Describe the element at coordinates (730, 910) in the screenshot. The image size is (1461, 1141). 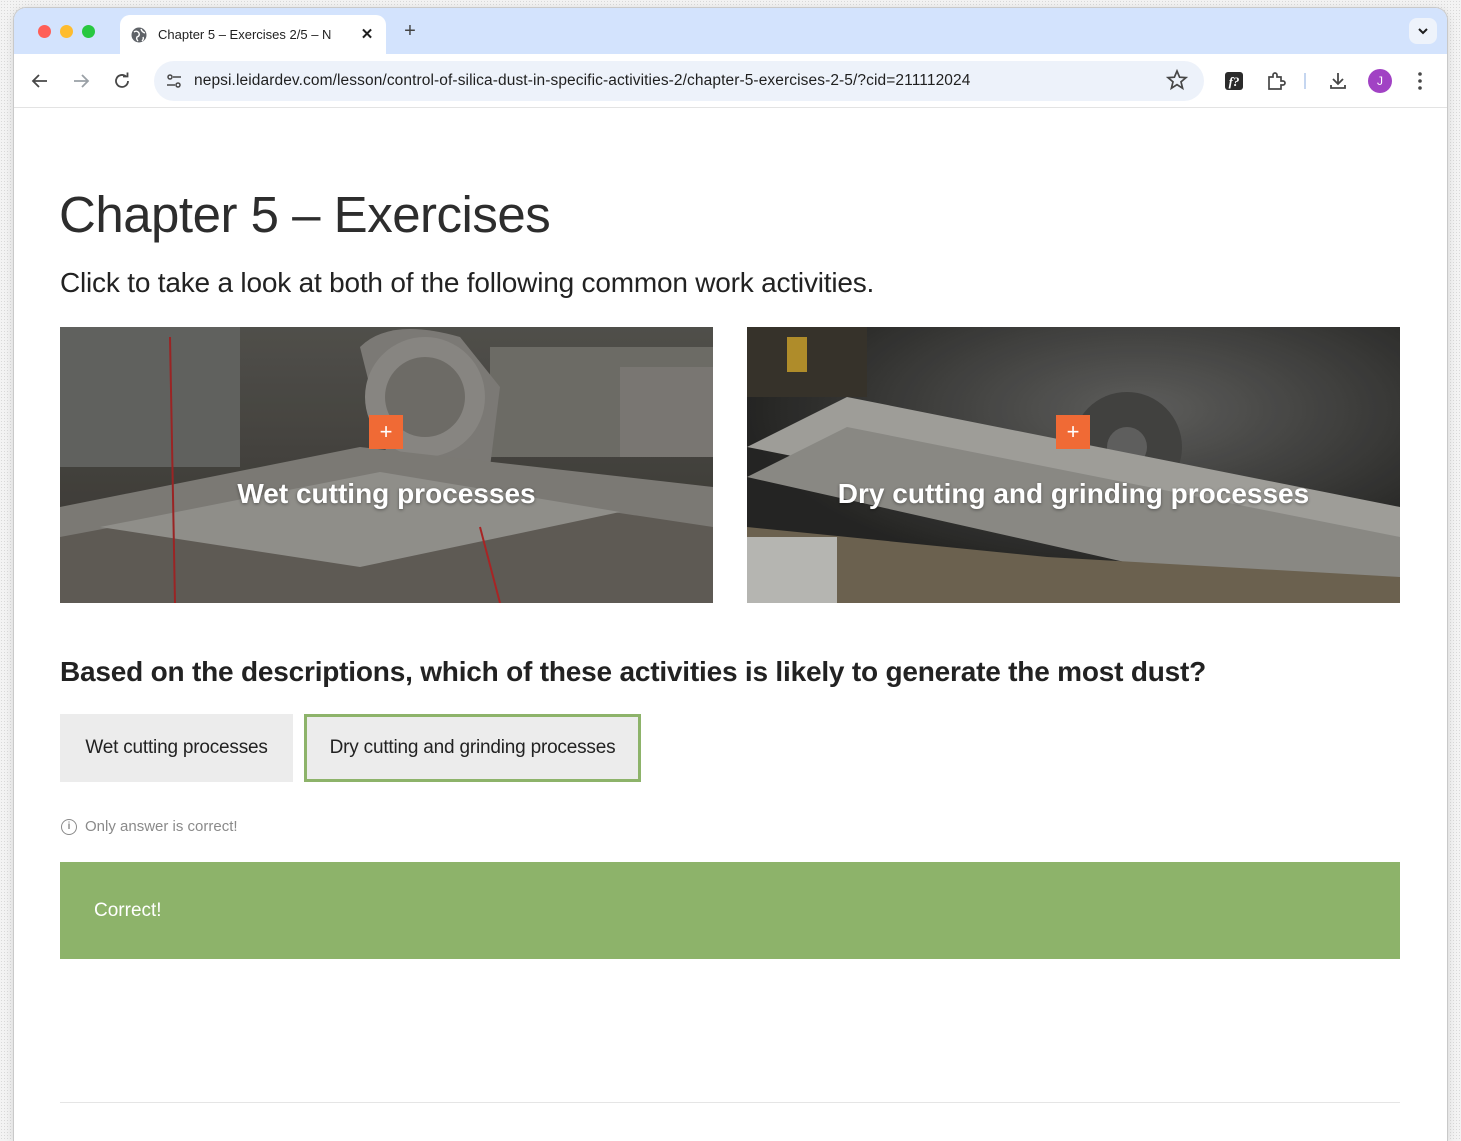
I see `feedback-banner: Correct!` at that location.